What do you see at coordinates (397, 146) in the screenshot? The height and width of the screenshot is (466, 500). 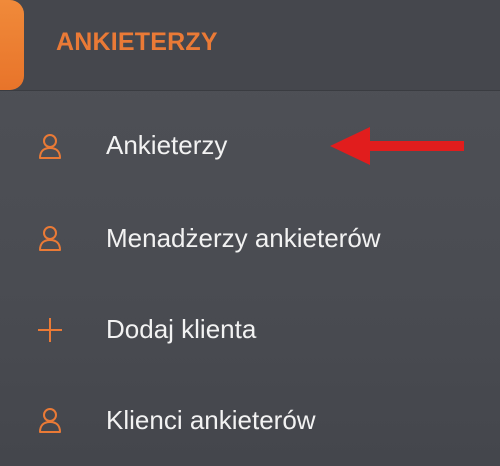 I see `red-arrow-annotation` at bounding box center [397, 146].